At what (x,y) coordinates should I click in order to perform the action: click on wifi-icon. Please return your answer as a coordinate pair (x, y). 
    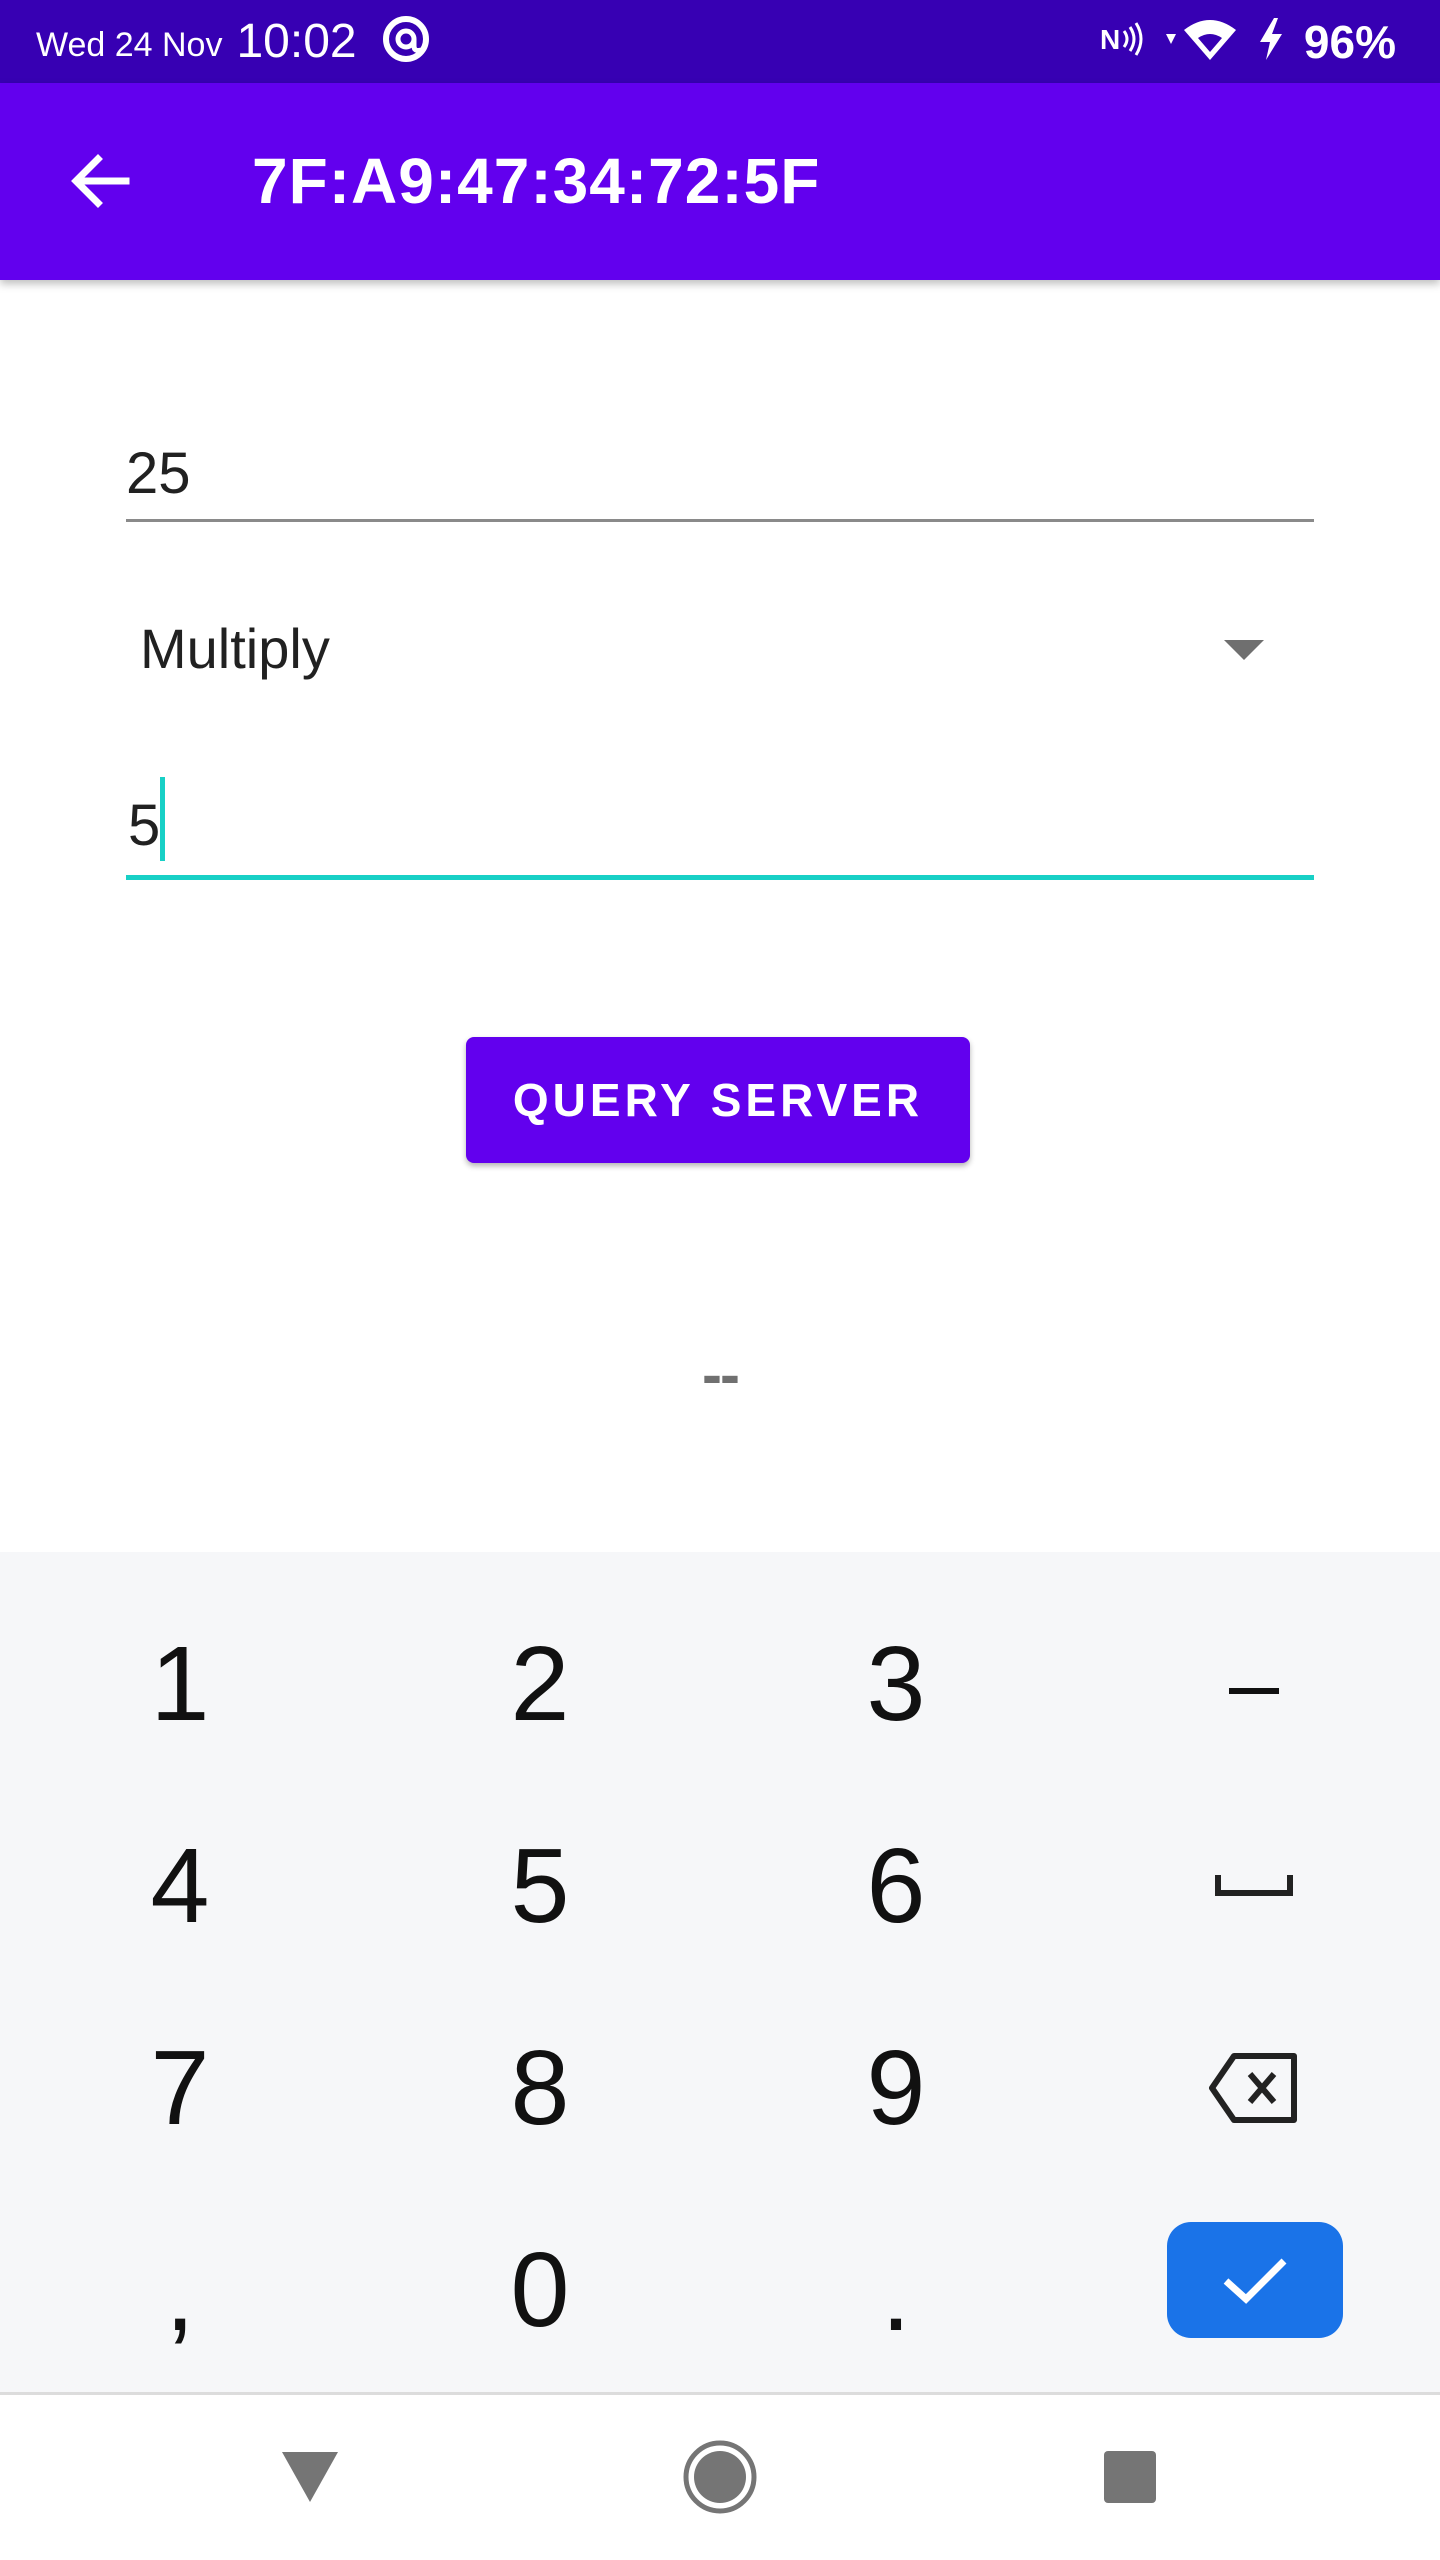
    Looking at the image, I should click on (1201, 41).